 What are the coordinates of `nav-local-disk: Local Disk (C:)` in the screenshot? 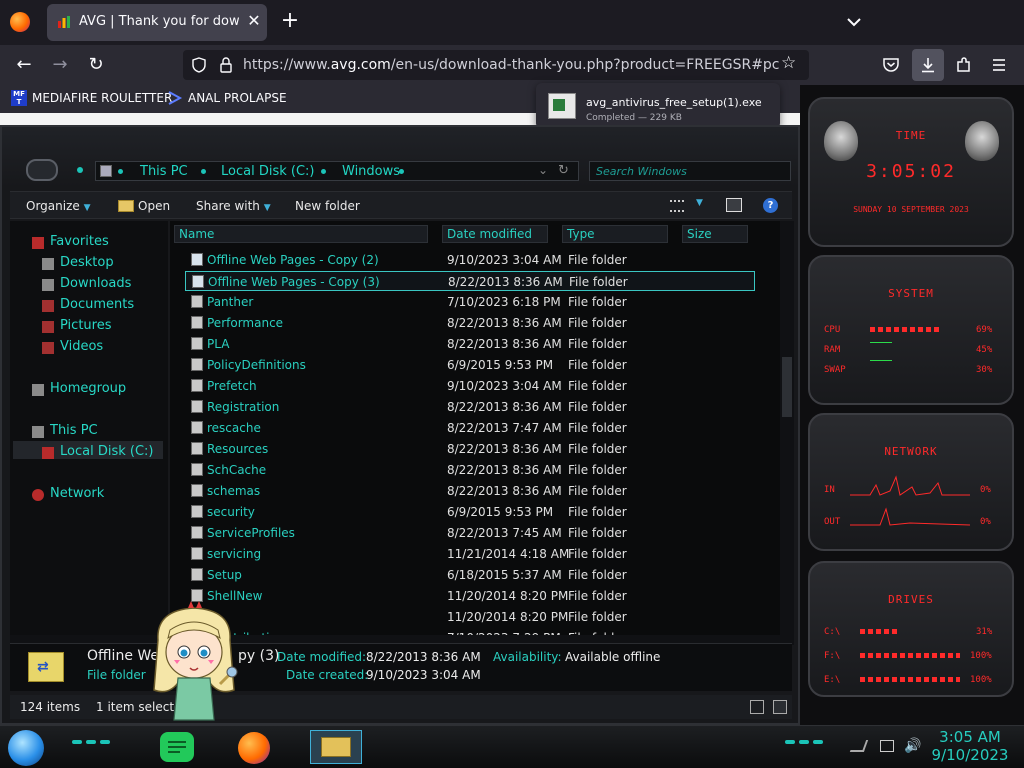 It's located at (106, 451).